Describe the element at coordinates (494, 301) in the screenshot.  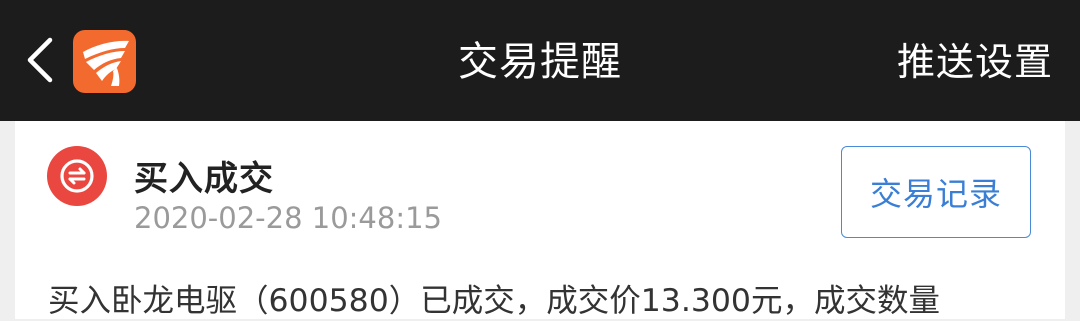
I see `trade-message-text: 买入卧龙电驱（600580）已成交，成交价13.300元，成交数量` at that location.